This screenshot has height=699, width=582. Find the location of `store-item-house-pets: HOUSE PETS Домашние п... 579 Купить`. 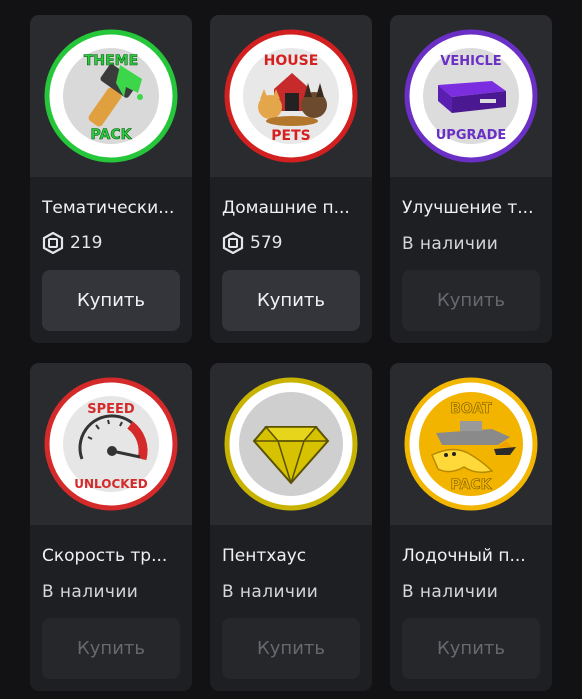

store-item-house-pets: HOUSE PETS Домашние п... 579 Купить is located at coordinates (291, 179).